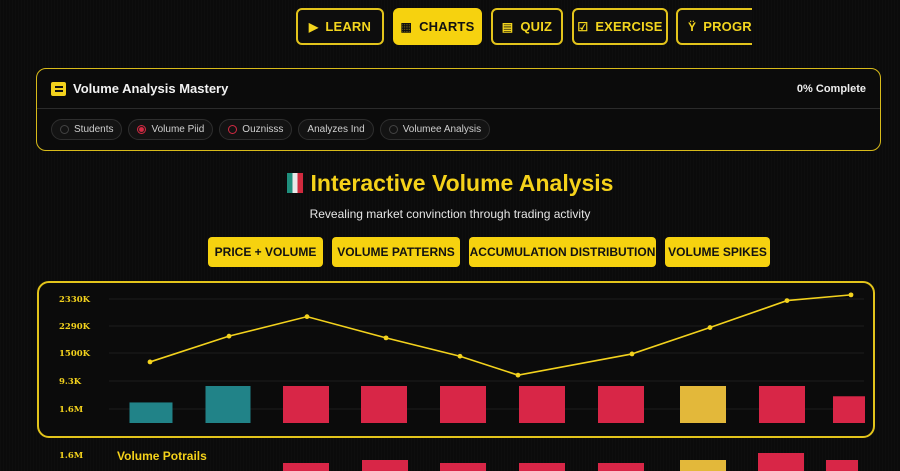  What do you see at coordinates (462, 183) in the screenshot?
I see `page-title-text: Interactive Volume Analysis` at bounding box center [462, 183].